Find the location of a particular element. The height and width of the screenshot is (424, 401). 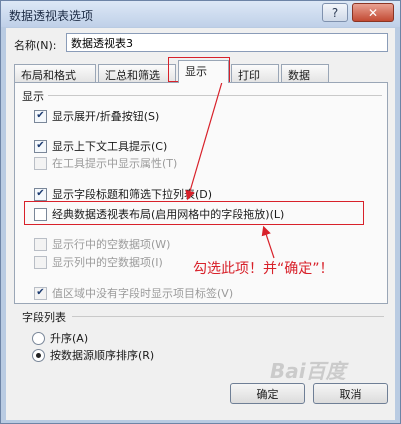

option-show-field-captions: ✔ 显示字段标题和筛选下拉列表(D) is located at coordinates (123, 194).